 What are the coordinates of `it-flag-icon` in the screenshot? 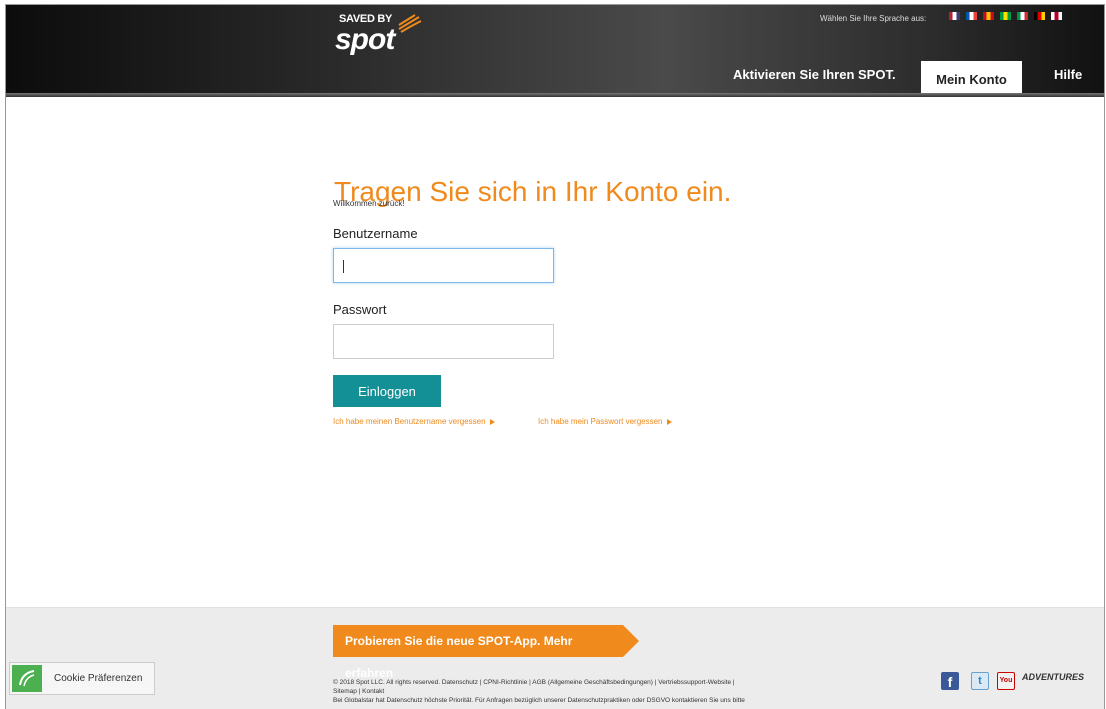 It's located at (1022, 16).